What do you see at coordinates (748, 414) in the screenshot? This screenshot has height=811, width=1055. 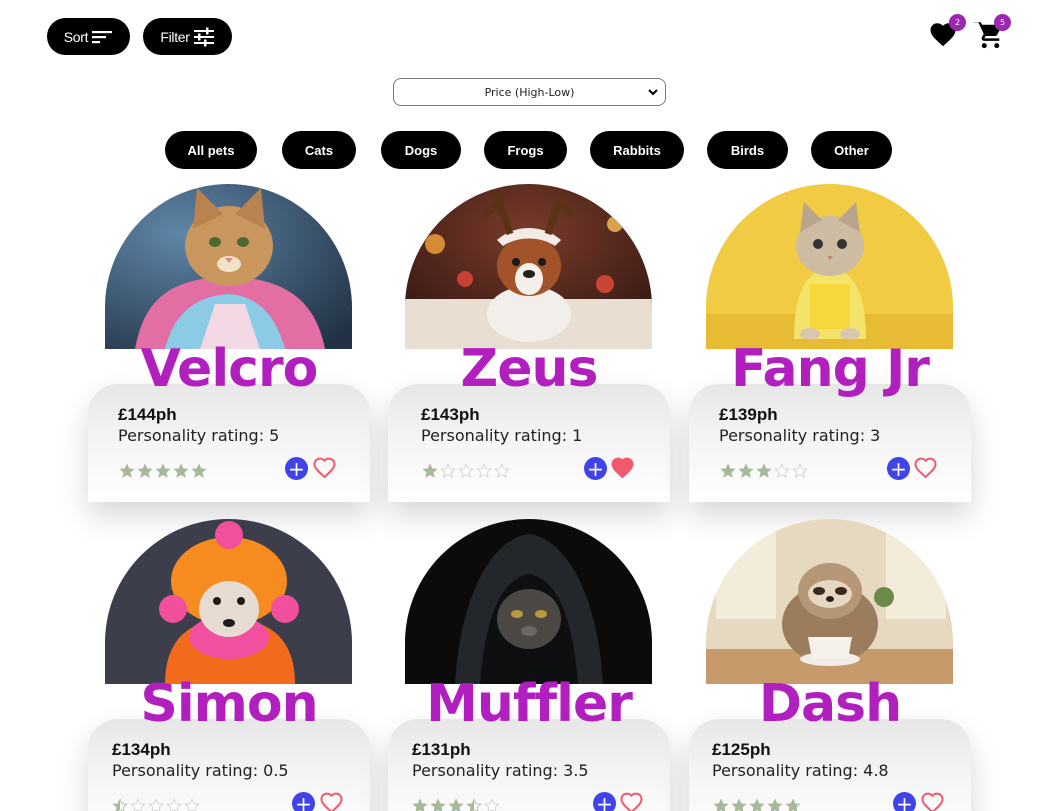 I see `pet-price: £139ph` at bounding box center [748, 414].